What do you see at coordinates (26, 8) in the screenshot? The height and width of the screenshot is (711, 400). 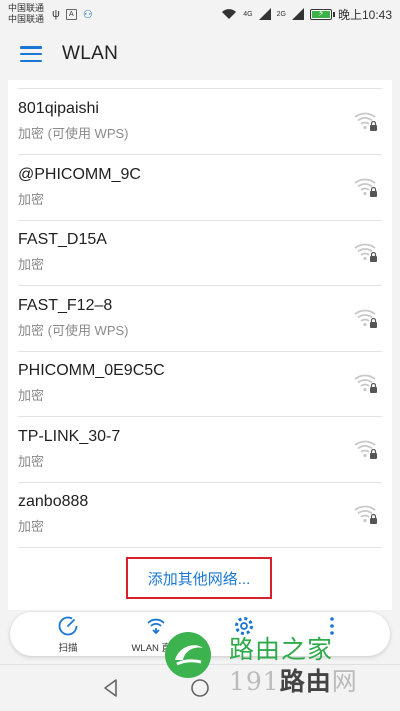 I see `carrier-1: 中国联通` at bounding box center [26, 8].